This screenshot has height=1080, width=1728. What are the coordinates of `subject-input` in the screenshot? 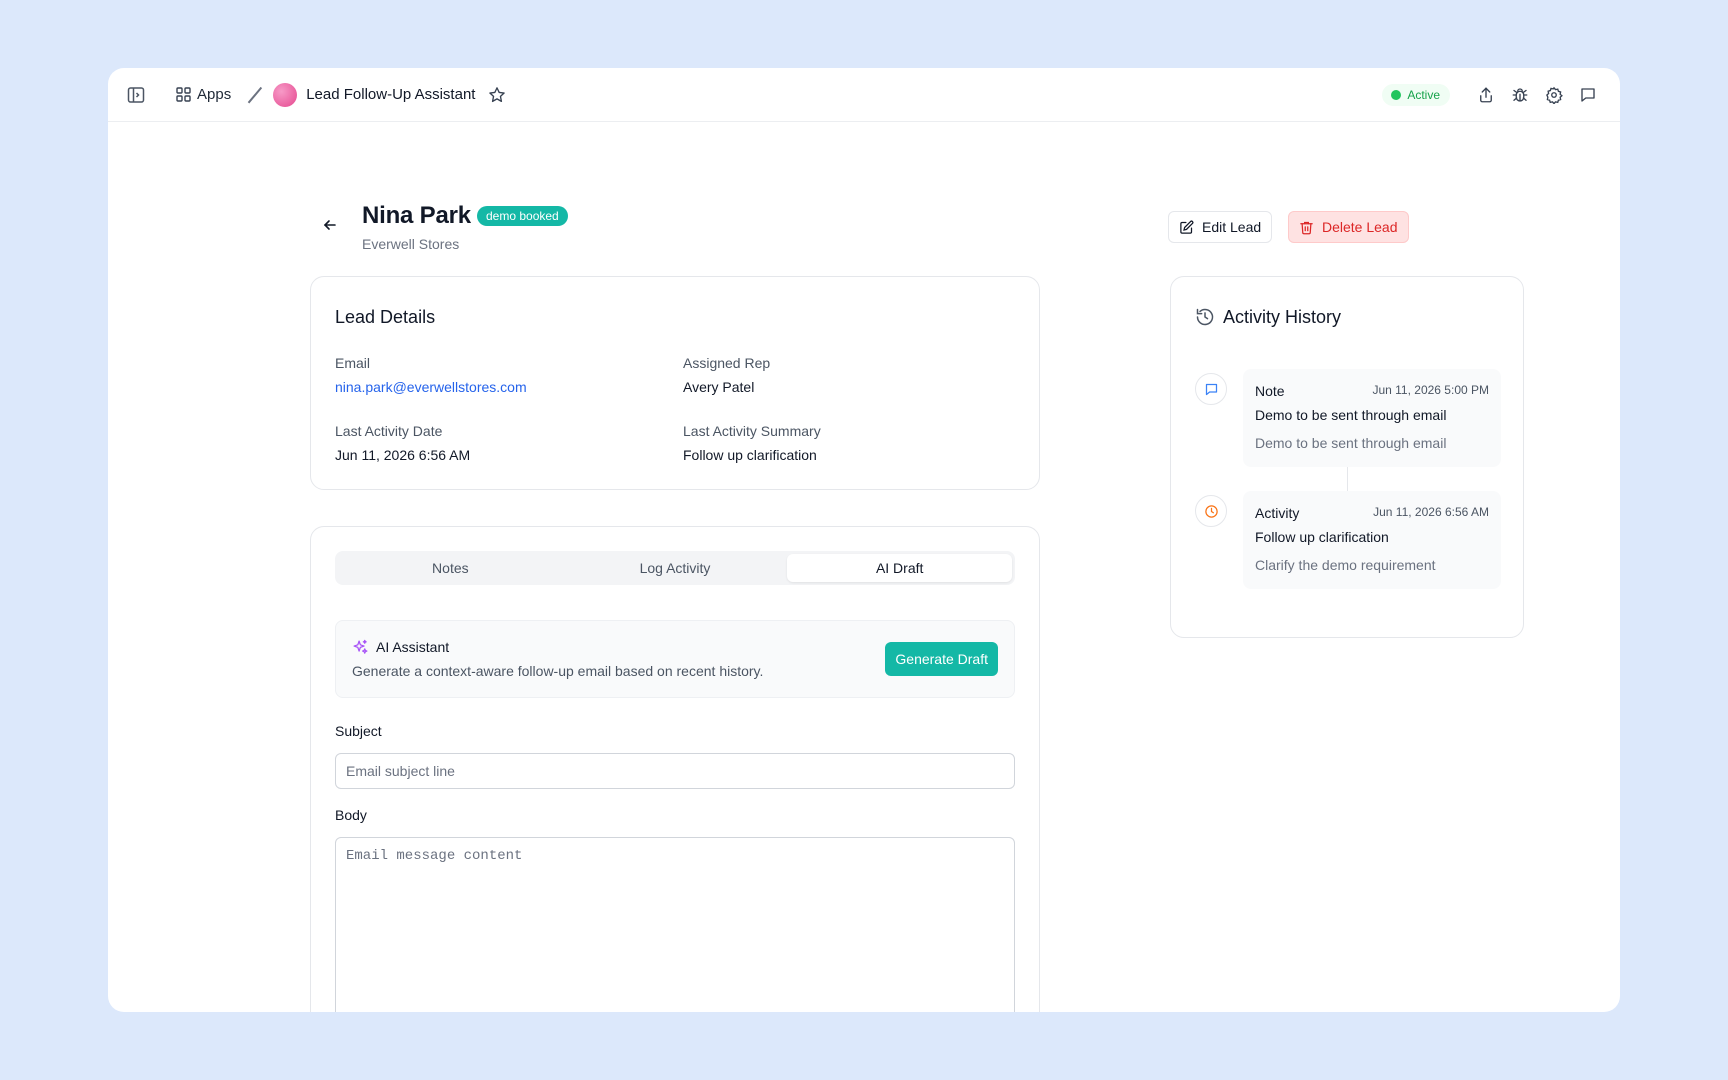 It's located at (675, 771).